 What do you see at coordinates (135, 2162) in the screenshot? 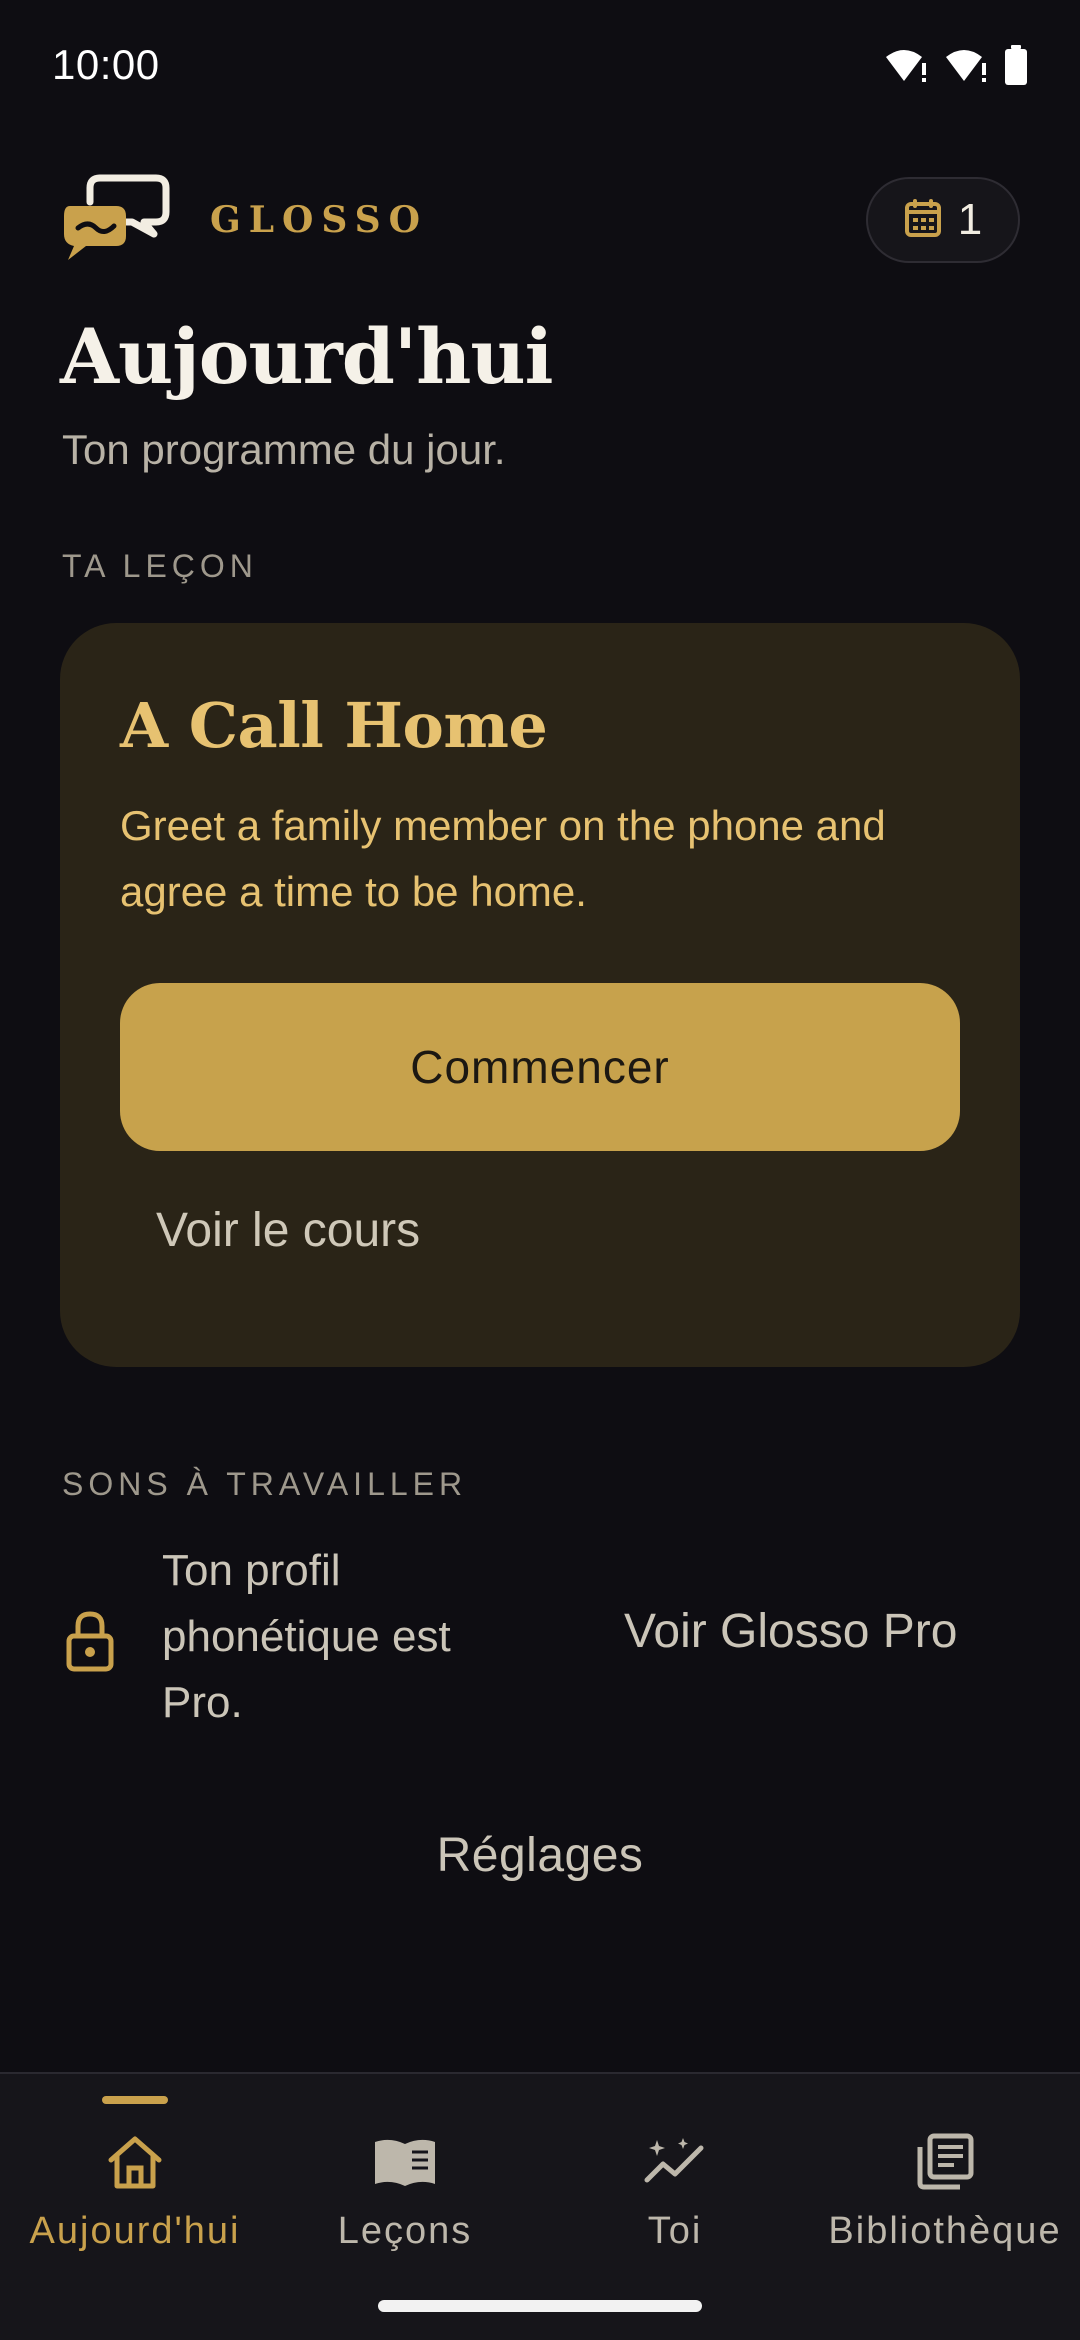
I see `home-icon` at bounding box center [135, 2162].